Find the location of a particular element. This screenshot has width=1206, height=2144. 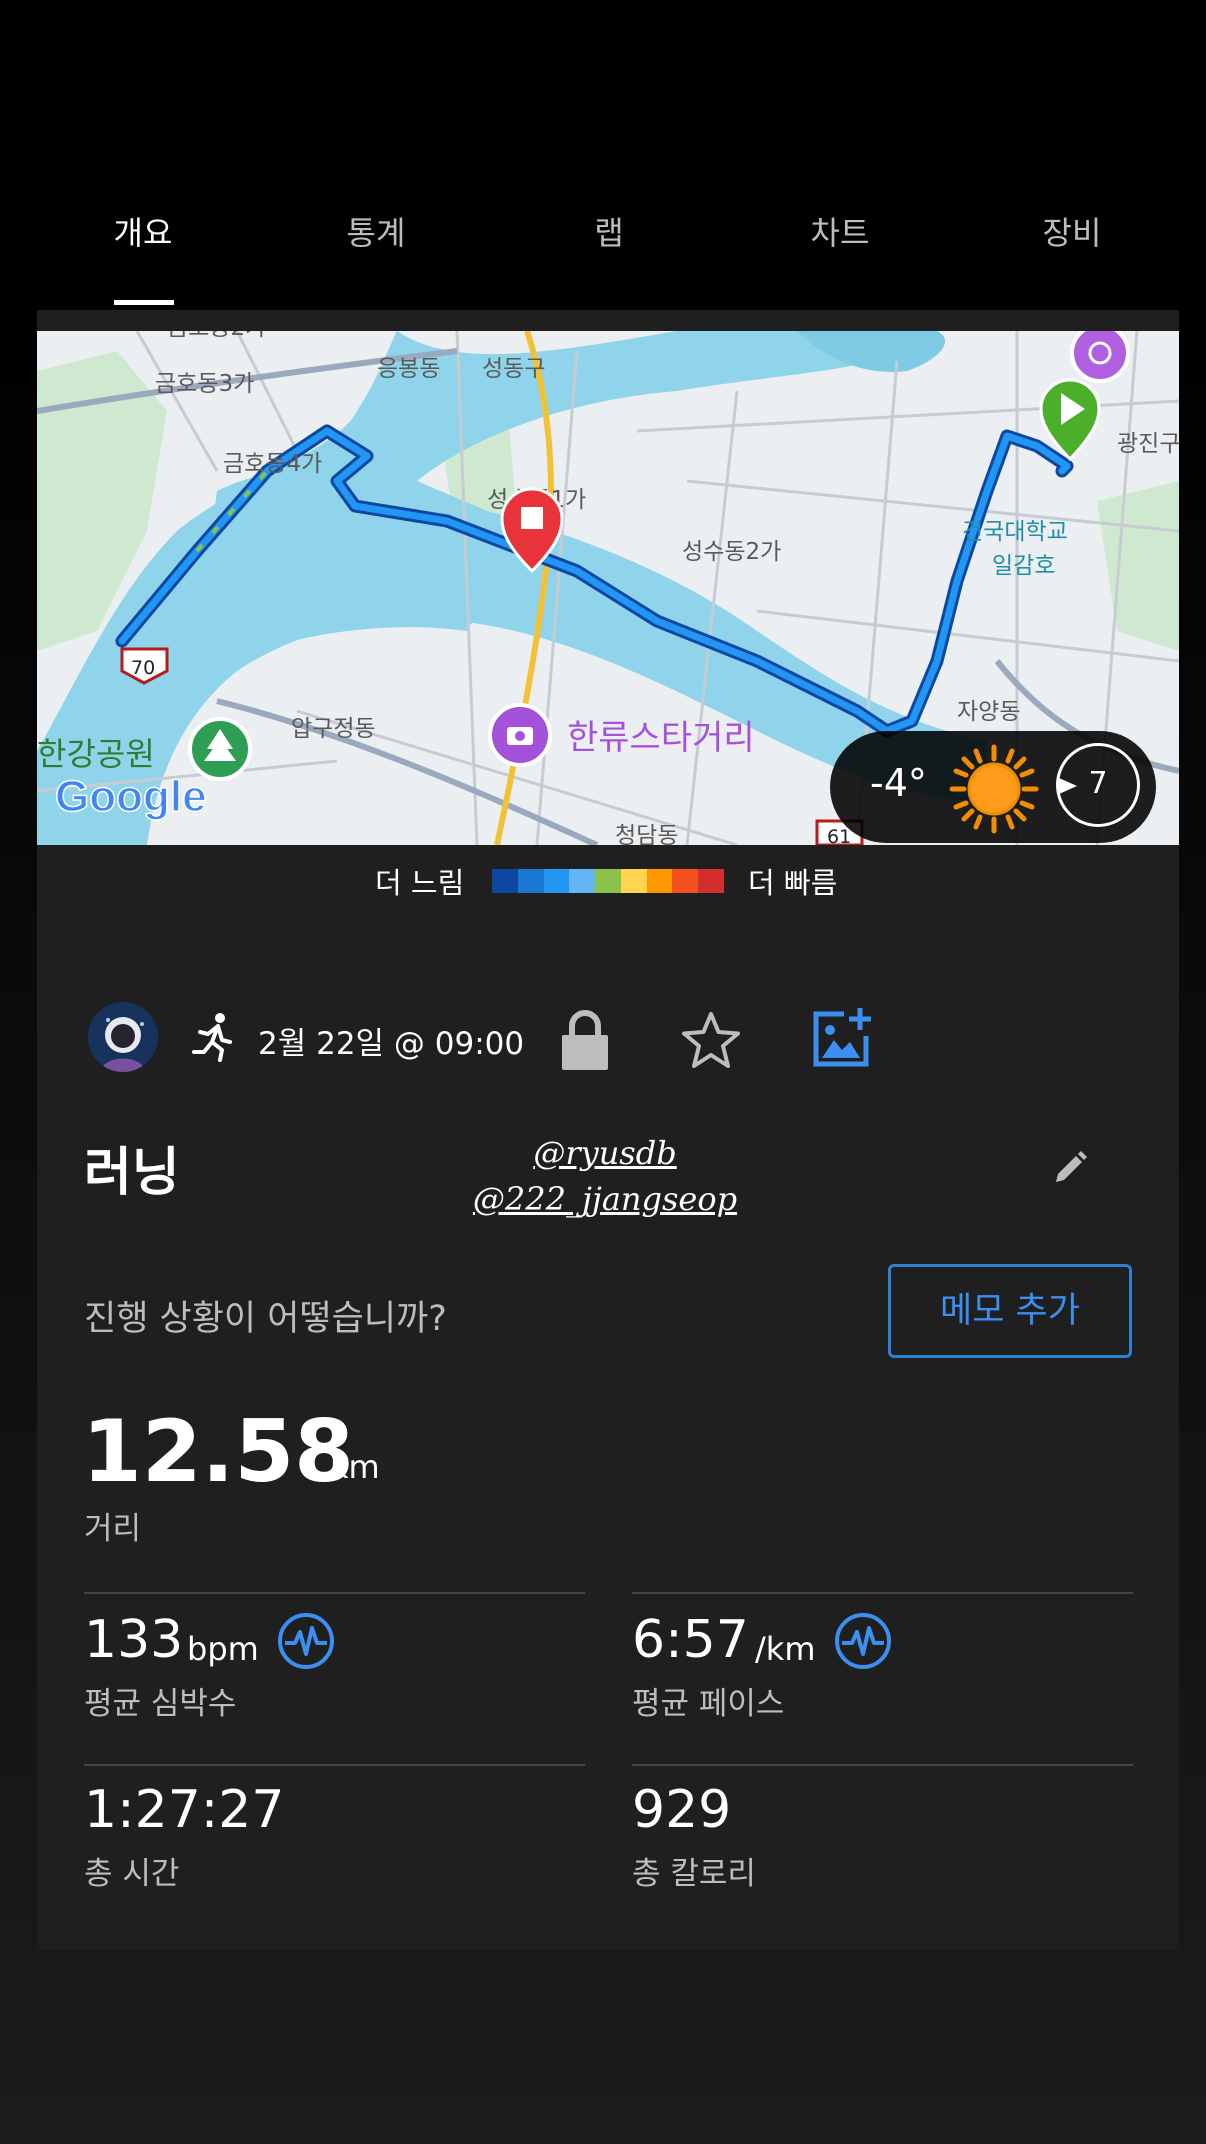

tab-stats: 통계 is located at coordinates (376, 231).